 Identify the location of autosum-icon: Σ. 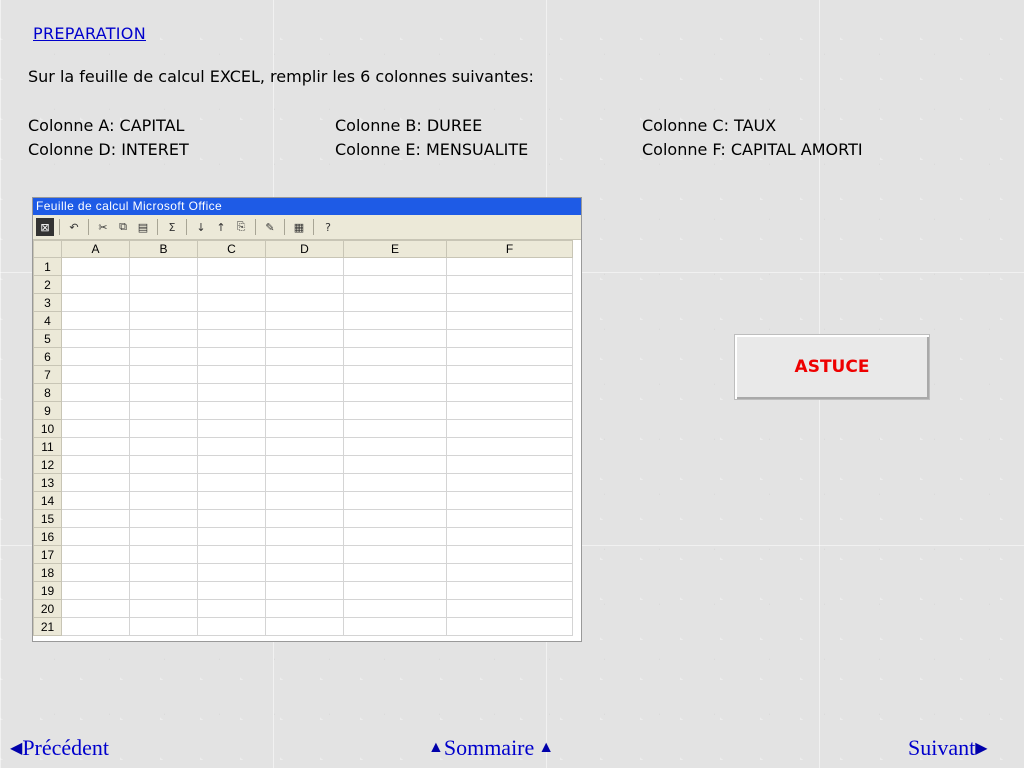
(172, 227).